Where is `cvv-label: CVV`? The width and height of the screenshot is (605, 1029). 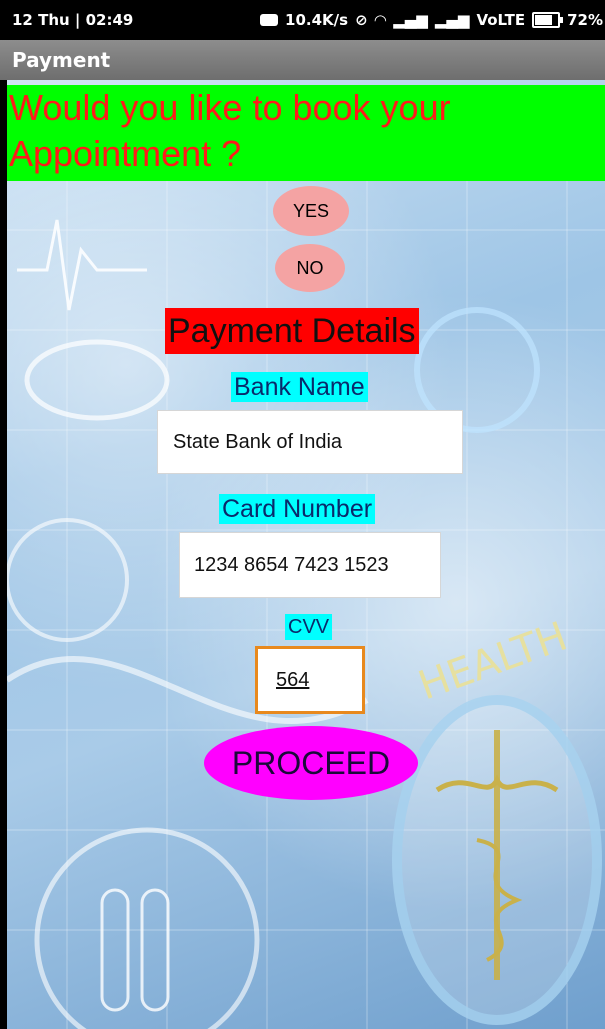 cvv-label: CVV is located at coordinates (309, 627).